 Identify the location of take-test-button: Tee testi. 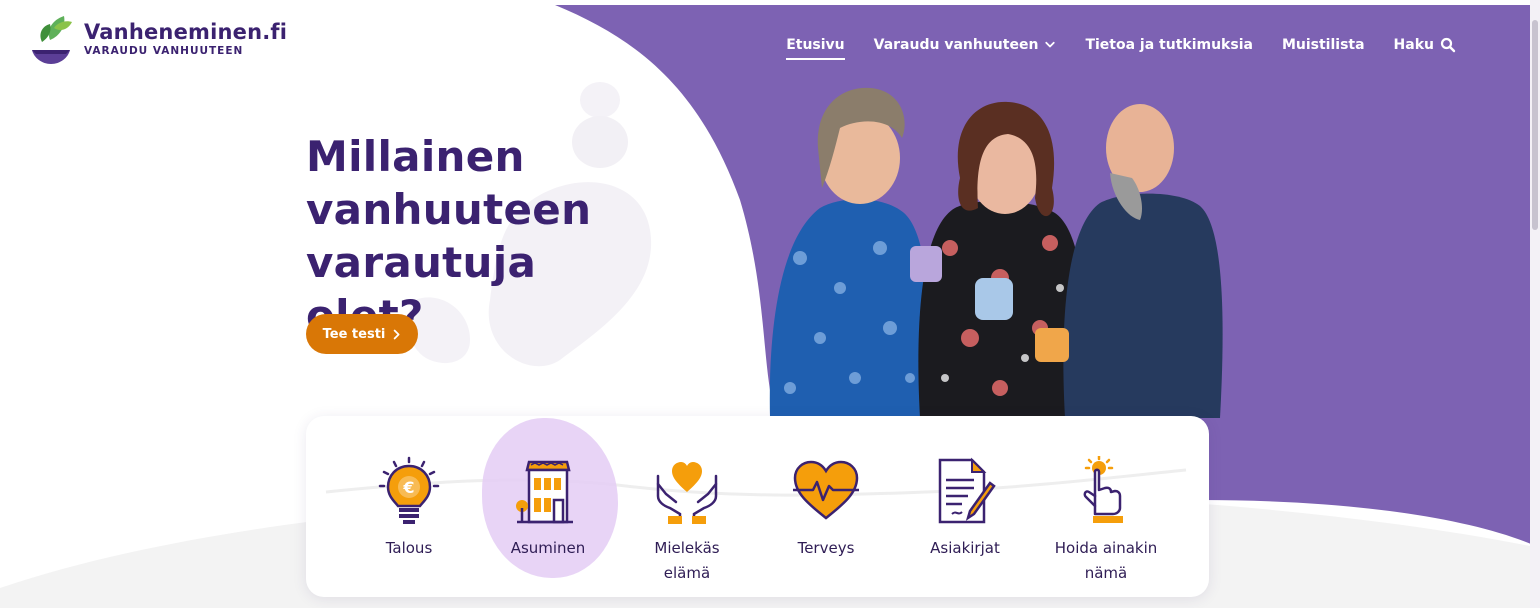
(362, 334).